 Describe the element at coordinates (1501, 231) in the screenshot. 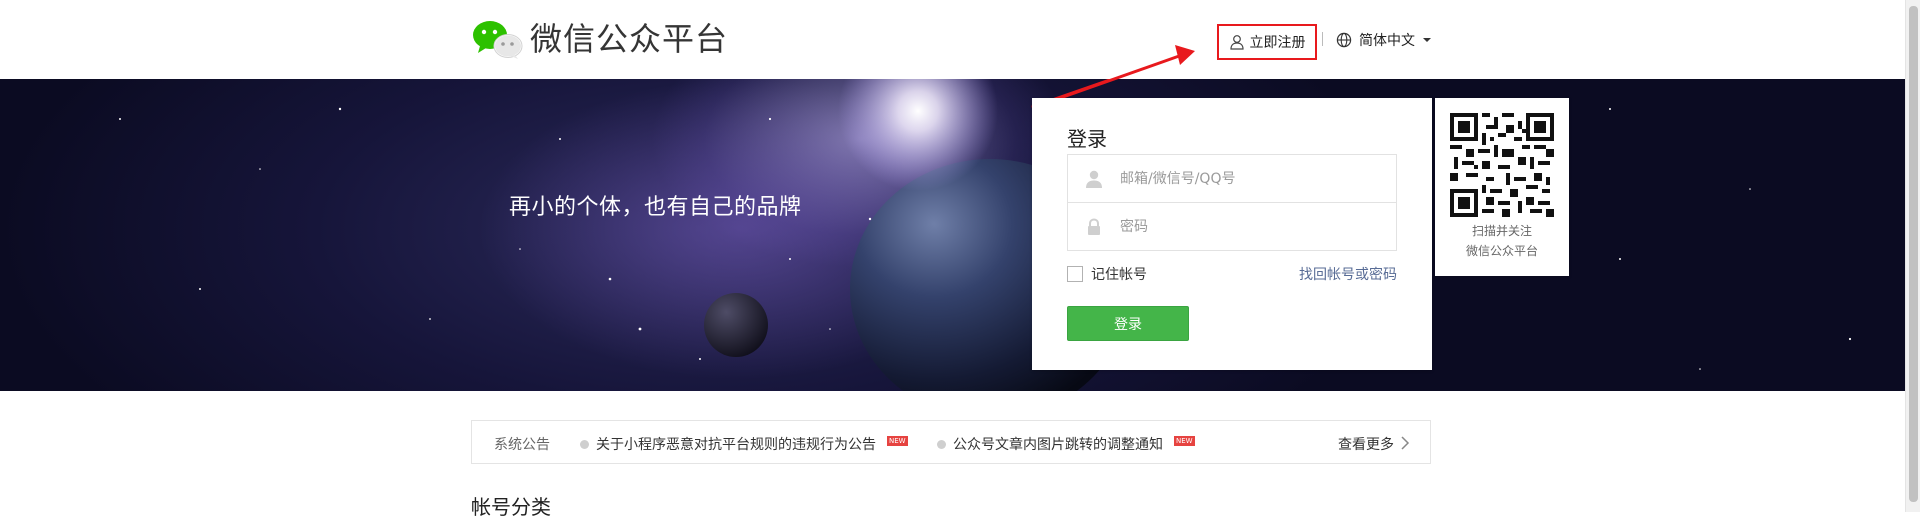

I see `qr-caption-line1: 扫描并关注` at that location.